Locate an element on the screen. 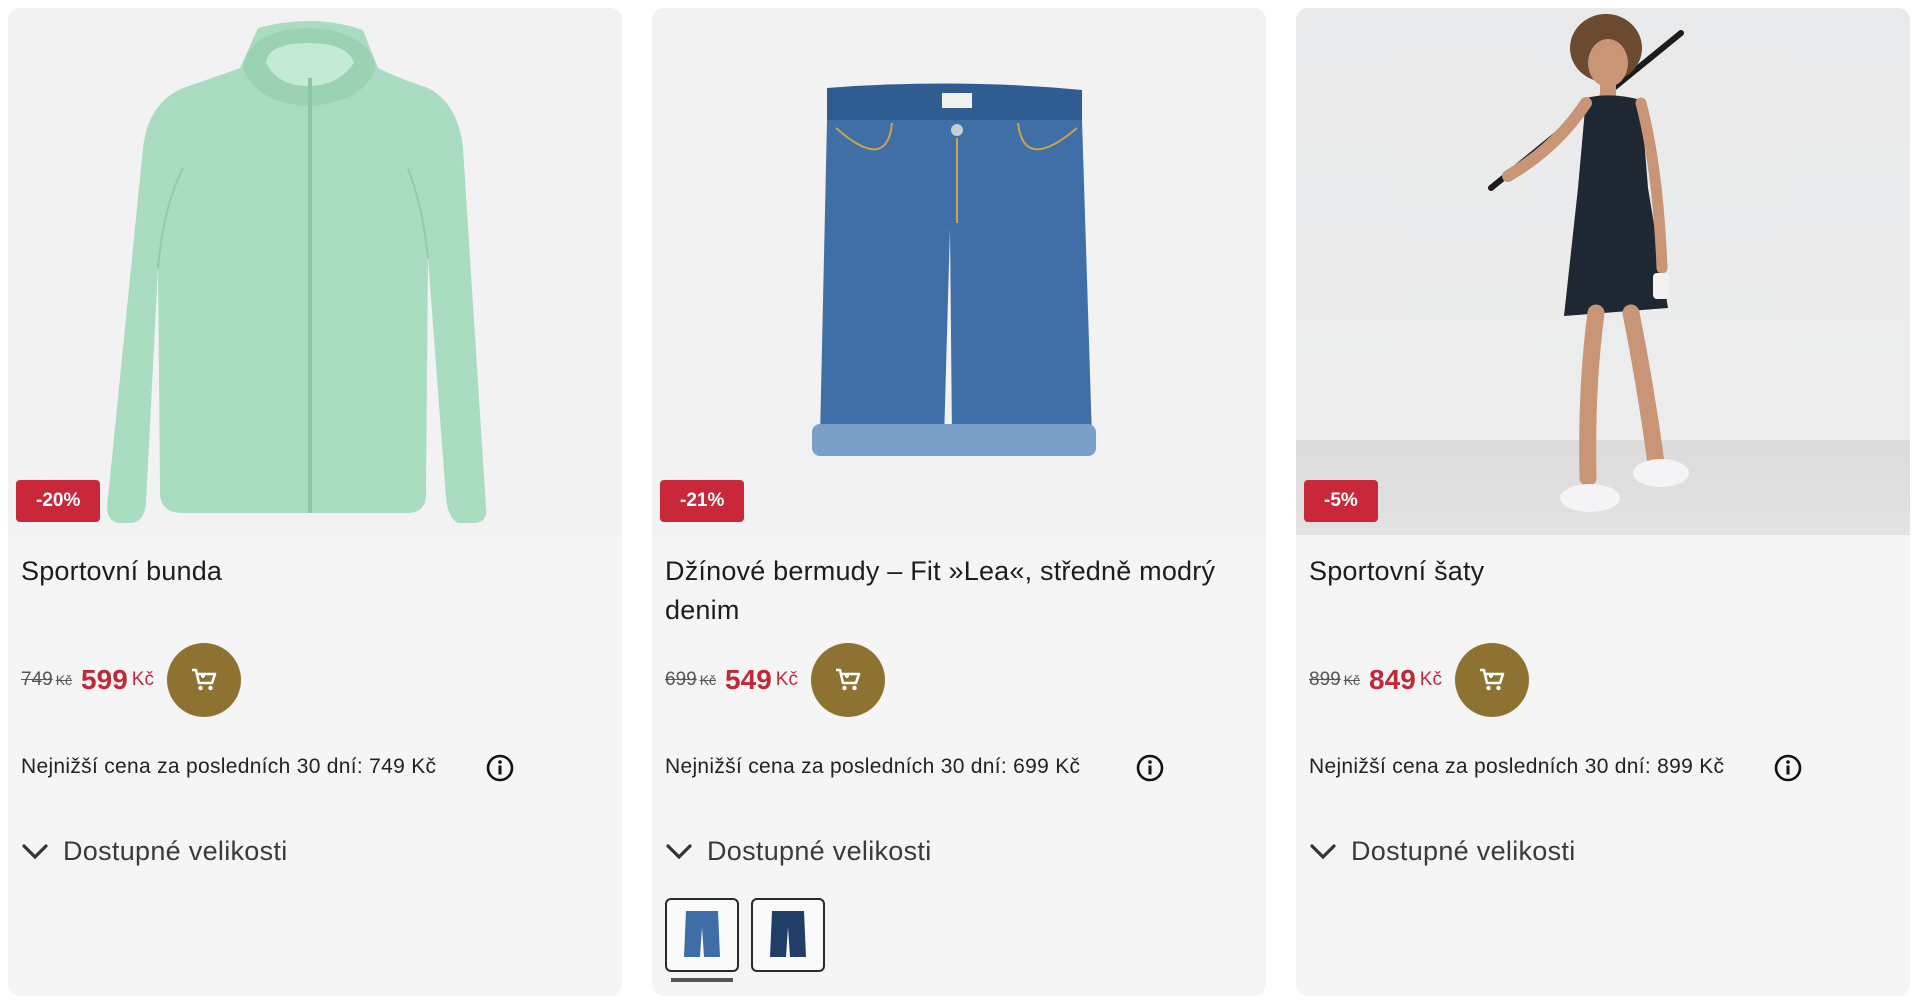 The width and height of the screenshot is (1920, 1005). price-row: 699 Kč 549 Kč is located at coordinates (775, 680).